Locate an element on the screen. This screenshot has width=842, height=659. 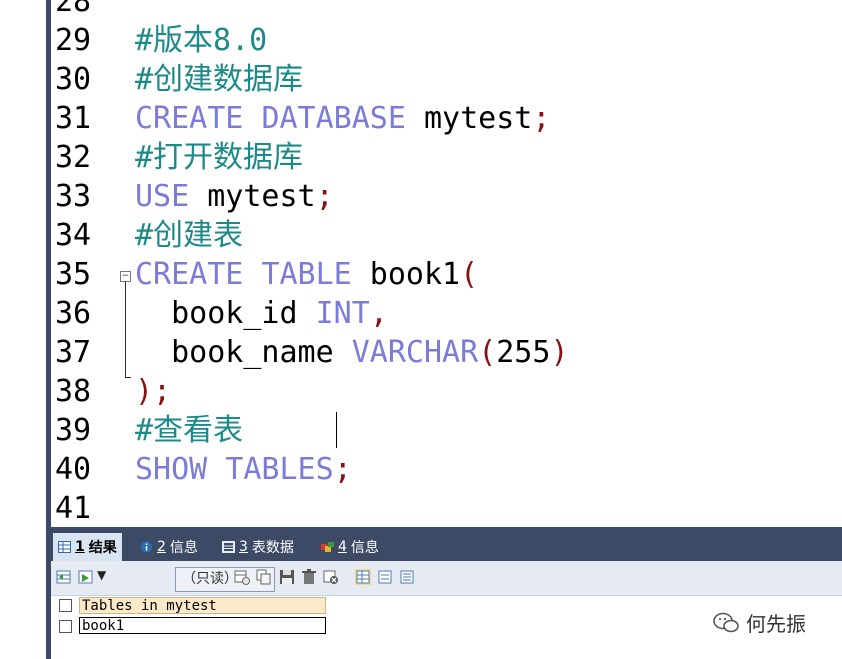
sql-keyword: TABLE is located at coordinates (306, 274).